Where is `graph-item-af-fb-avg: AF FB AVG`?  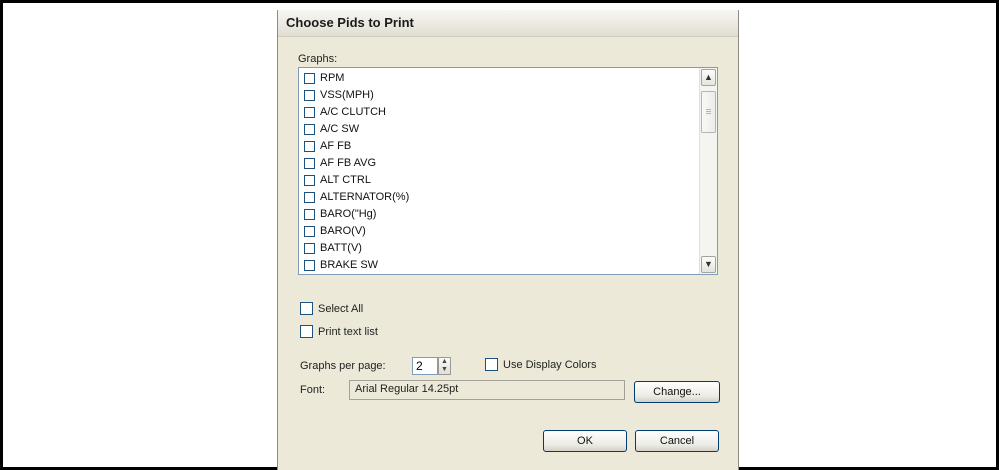 graph-item-af-fb-avg: AF FB AVG is located at coordinates (340, 163).